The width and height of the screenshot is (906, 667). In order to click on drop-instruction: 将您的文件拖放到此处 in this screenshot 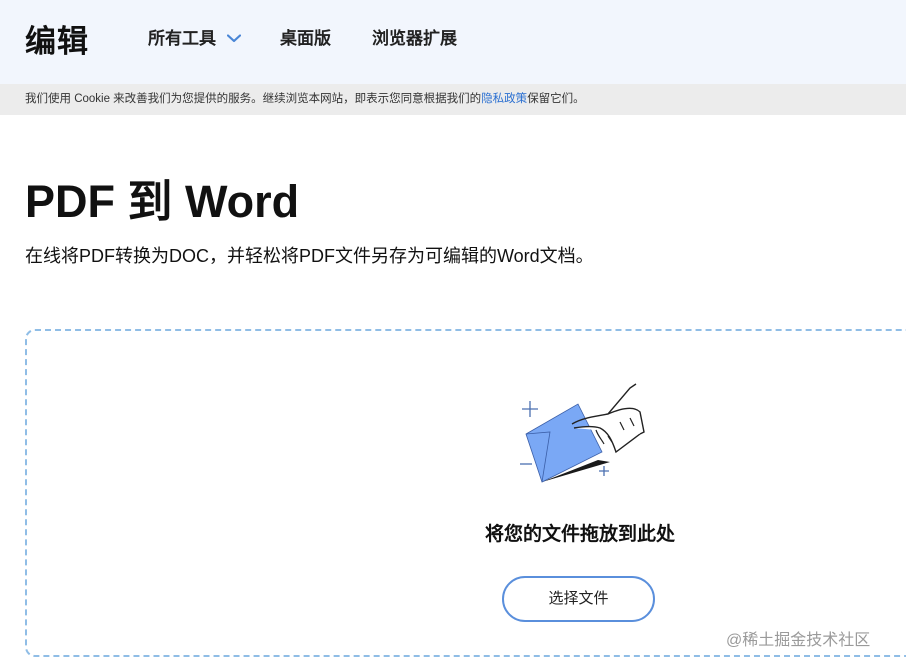, I will do `click(579, 534)`.